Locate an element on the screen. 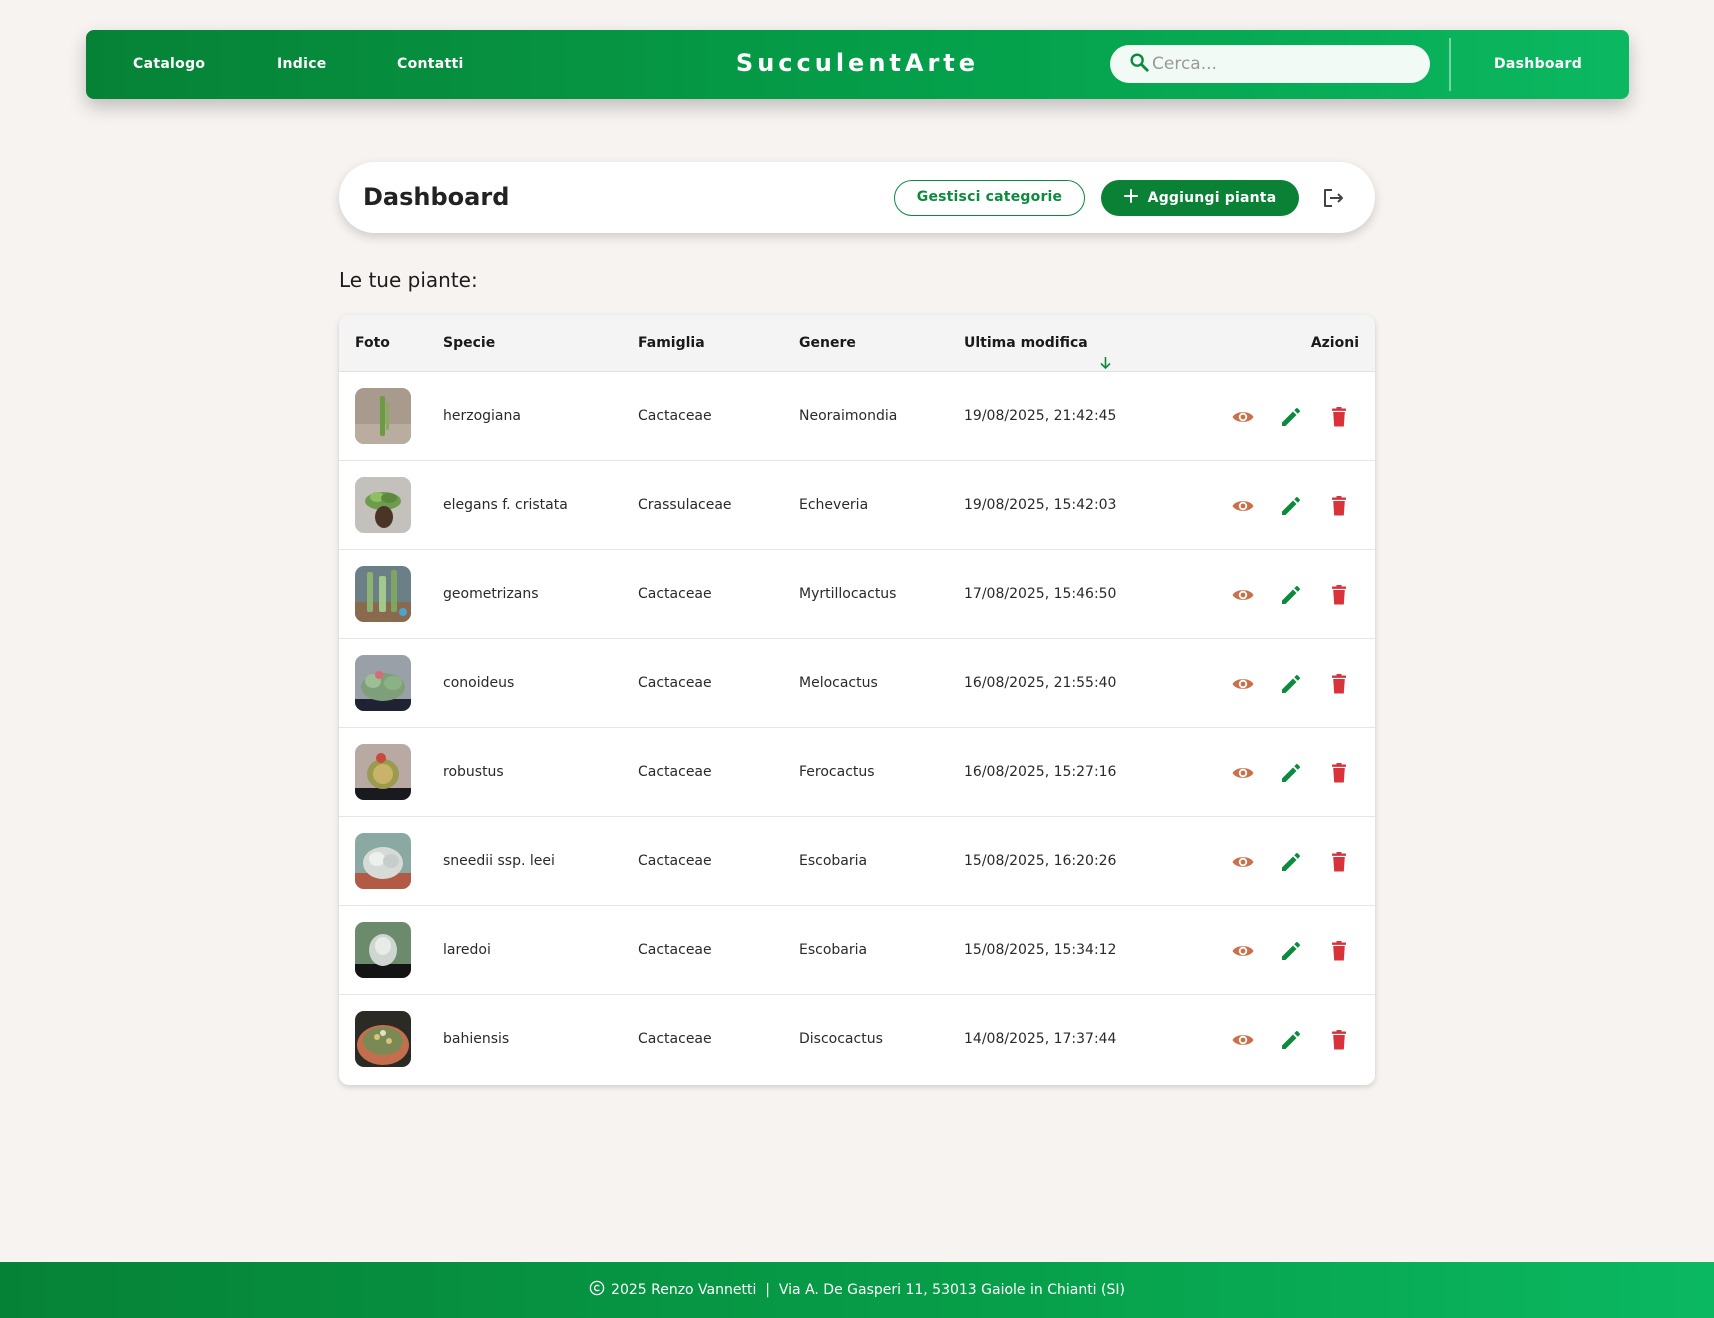 The image size is (1714, 1318). column-header-specie: Specie is located at coordinates (469, 343).